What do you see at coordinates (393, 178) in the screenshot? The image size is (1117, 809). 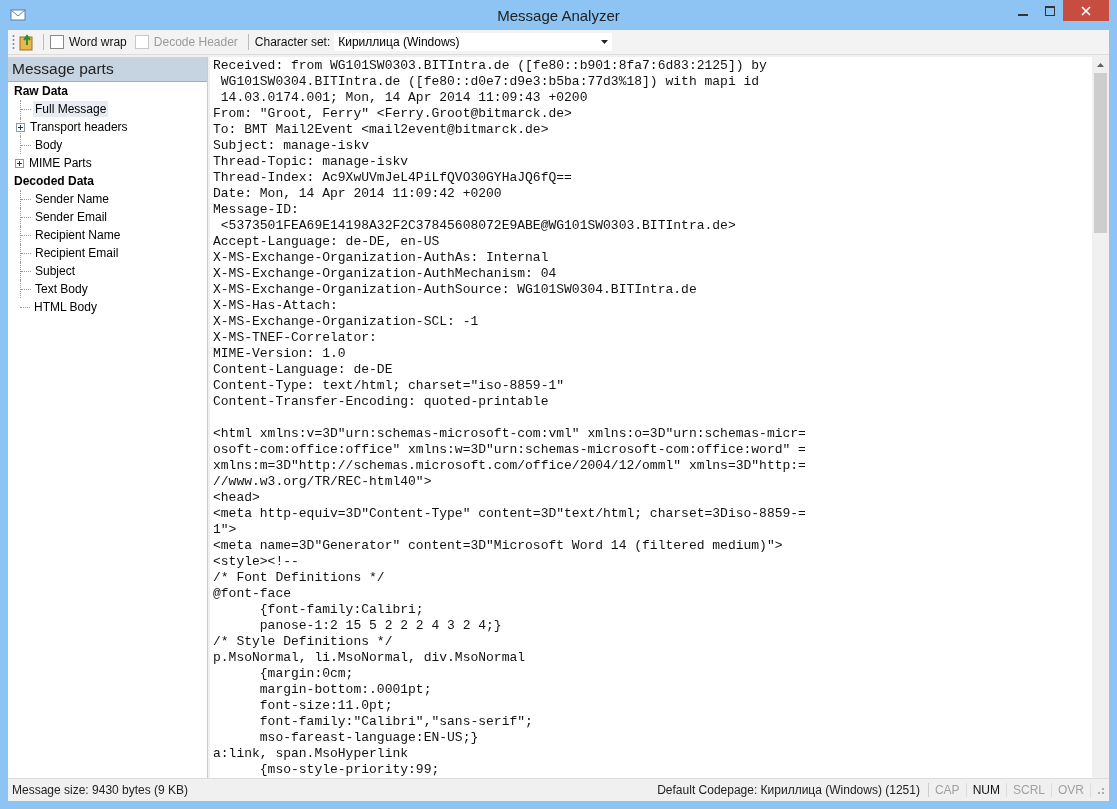 I see `message-line: Thread-Index: Ac9XwUVmJeL4PiLfQVO30GYHaJQ6fQ==` at bounding box center [393, 178].